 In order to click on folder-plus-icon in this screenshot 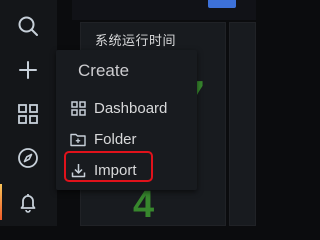, I will do `click(78, 139)`.